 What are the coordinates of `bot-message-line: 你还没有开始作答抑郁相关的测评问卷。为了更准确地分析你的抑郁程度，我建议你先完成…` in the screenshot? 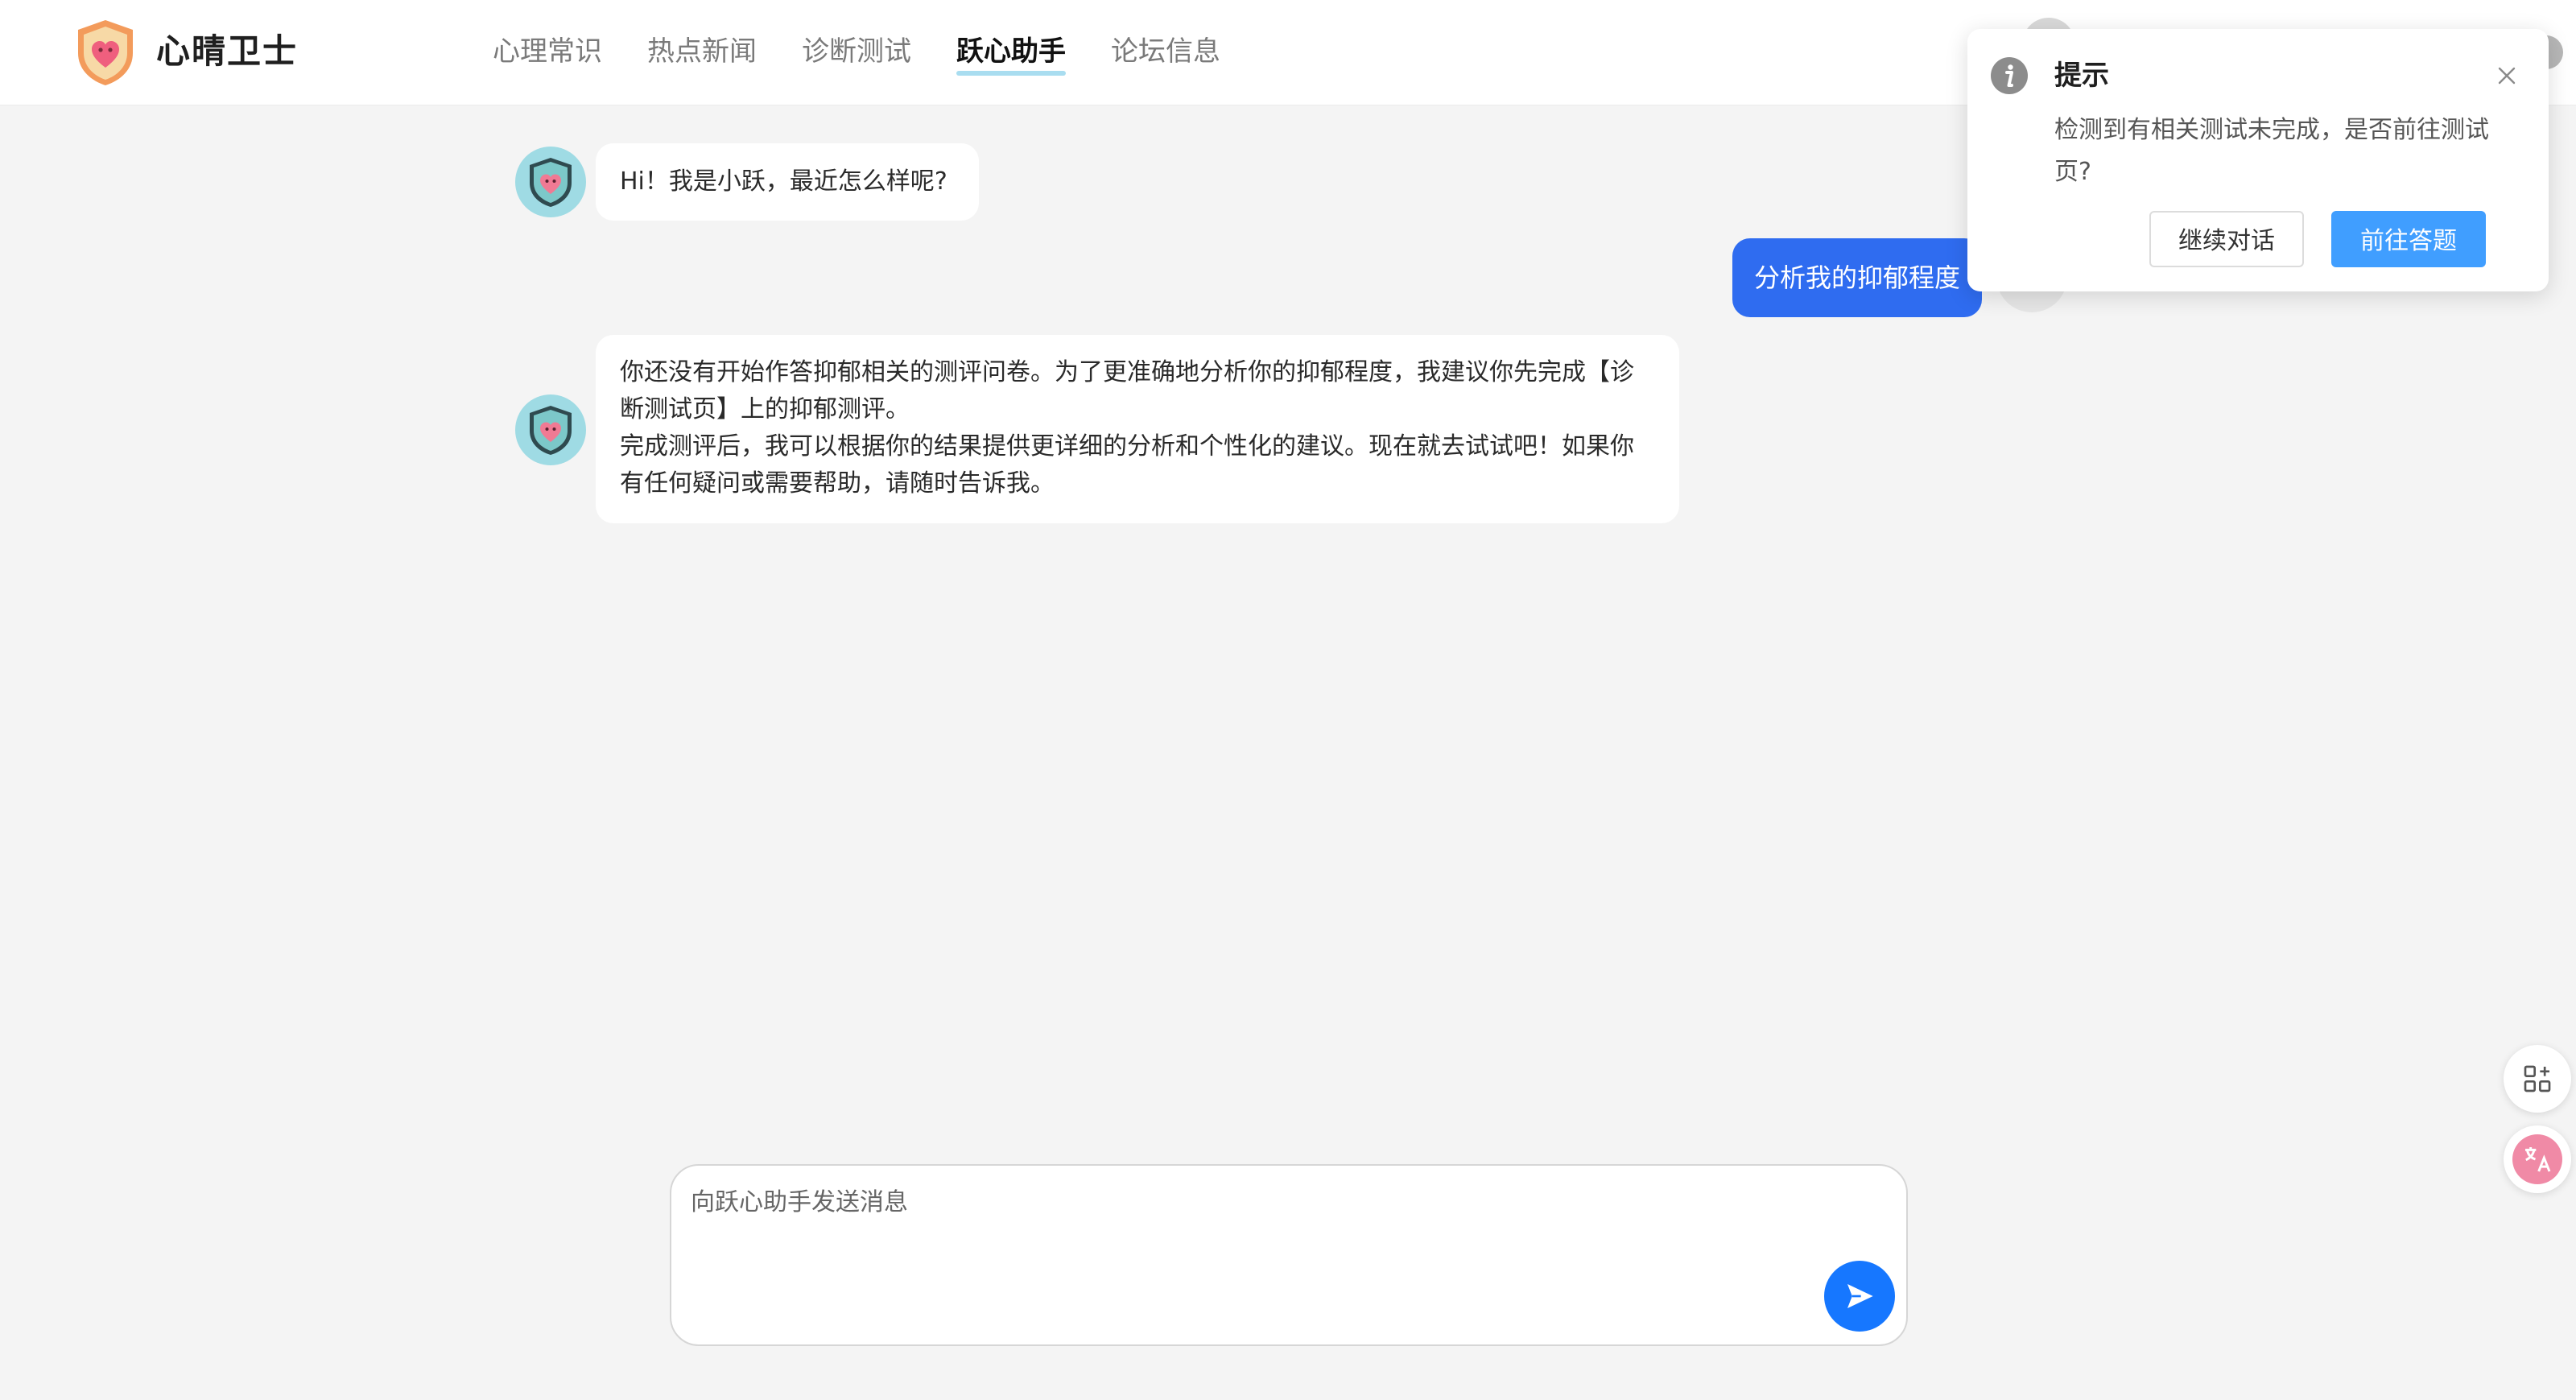 It's located at (1127, 391).